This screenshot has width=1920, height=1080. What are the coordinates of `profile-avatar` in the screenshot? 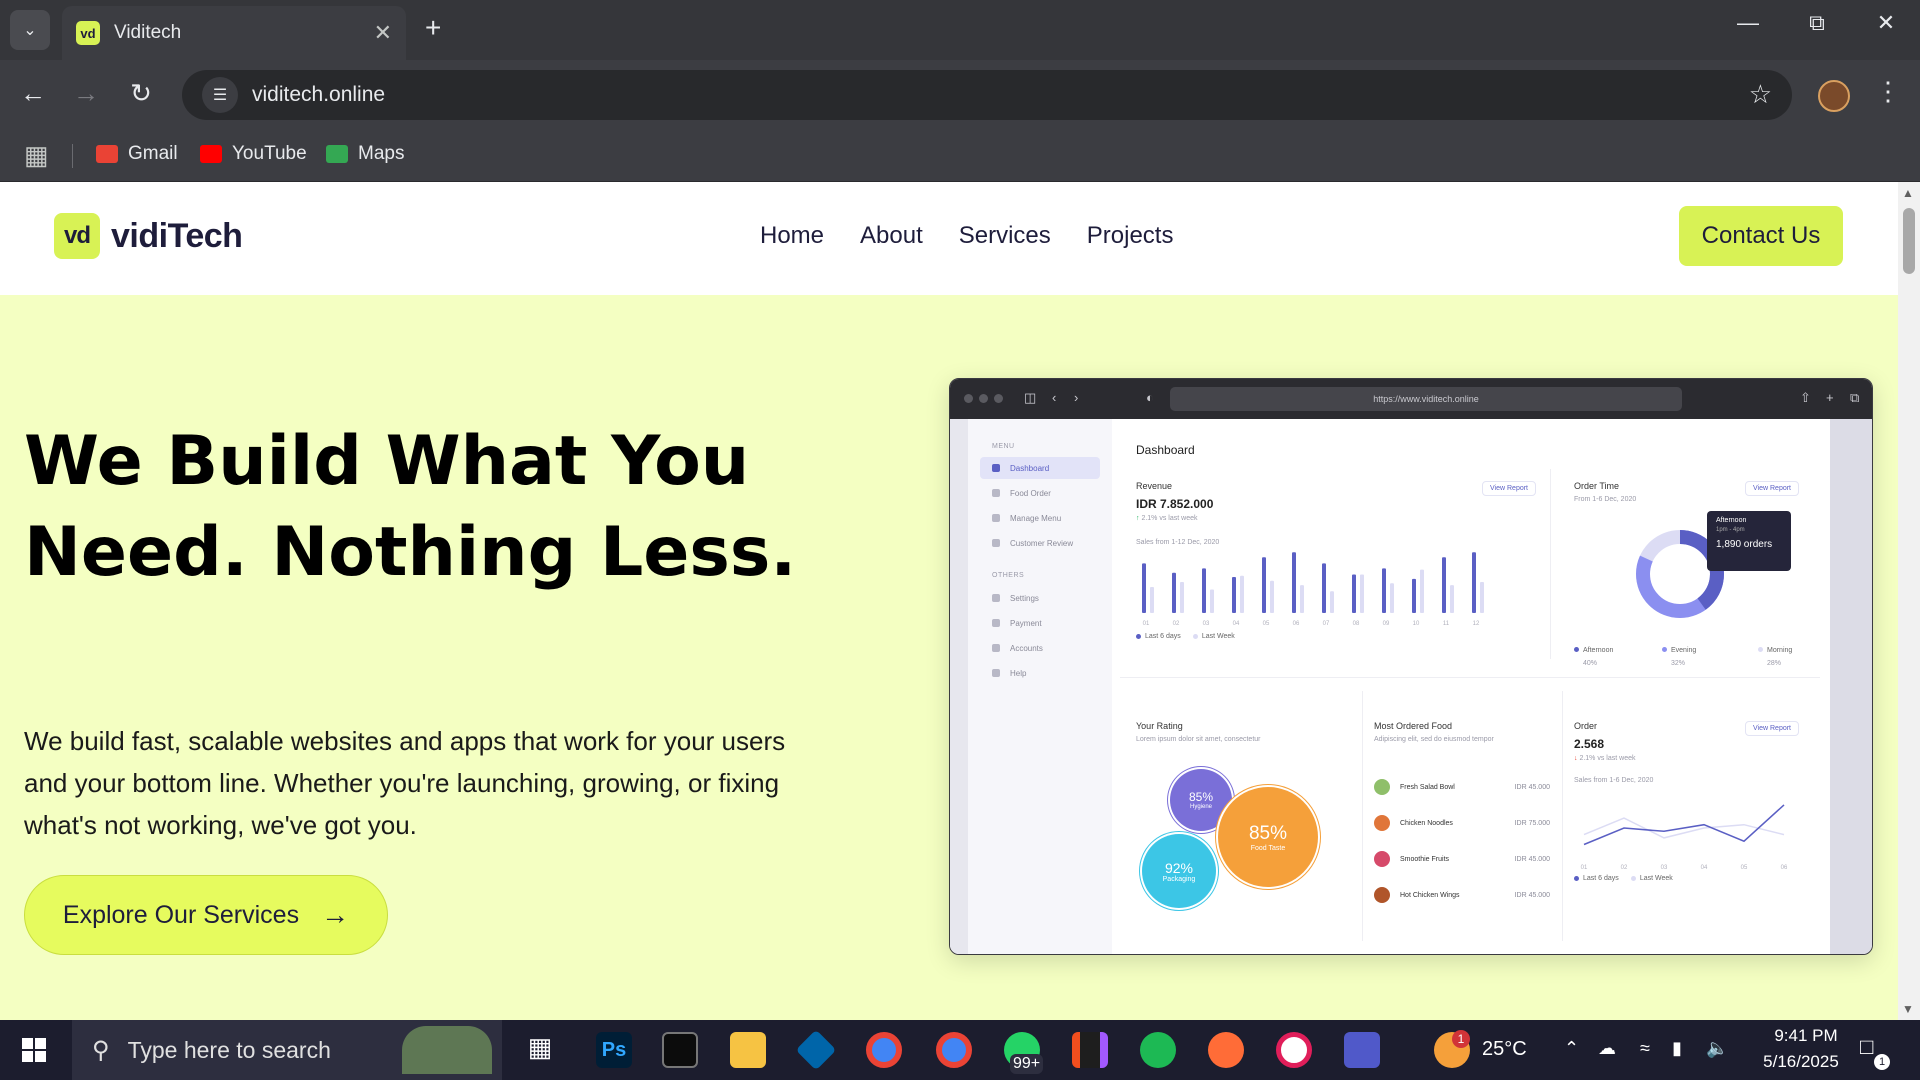 It's located at (1834, 96).